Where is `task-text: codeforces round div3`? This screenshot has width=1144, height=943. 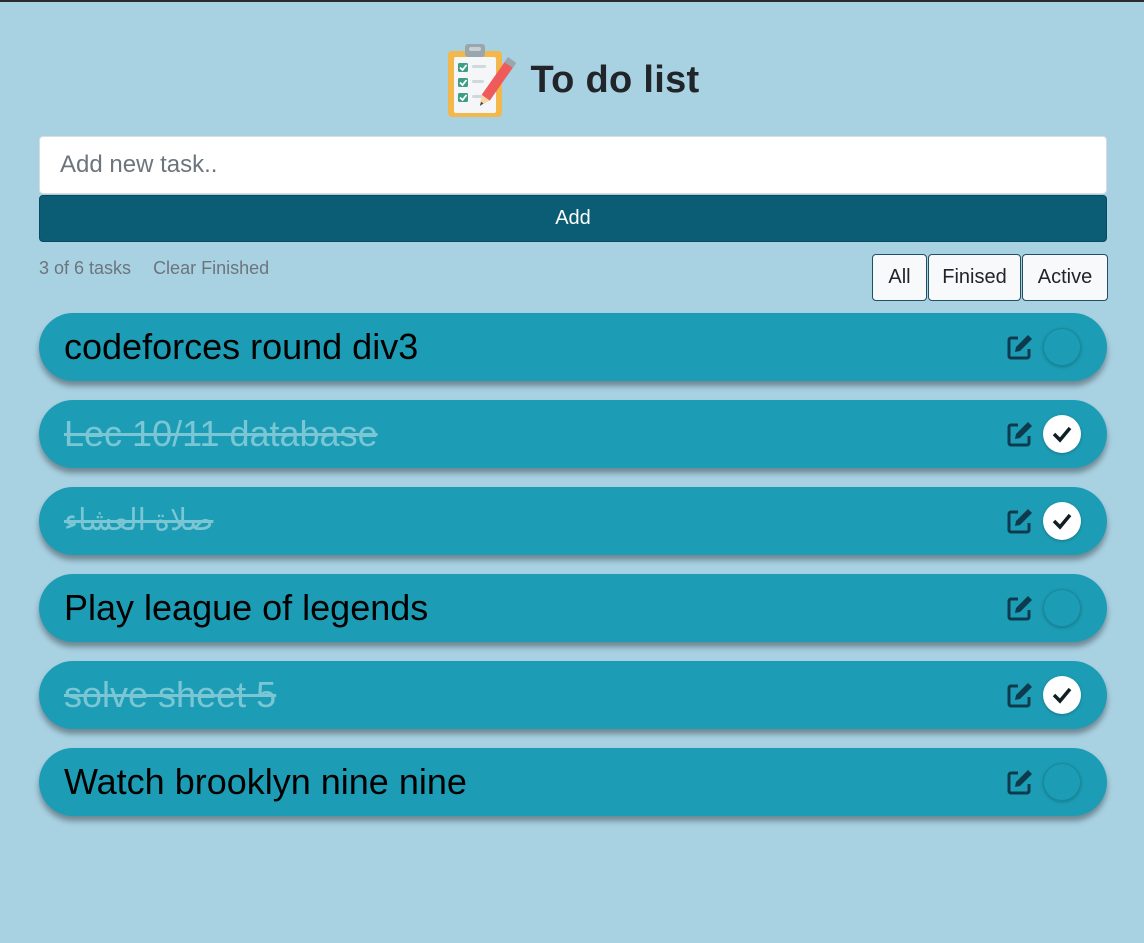
task-text: codeforces round div3 is located at coordinates (241, 347).